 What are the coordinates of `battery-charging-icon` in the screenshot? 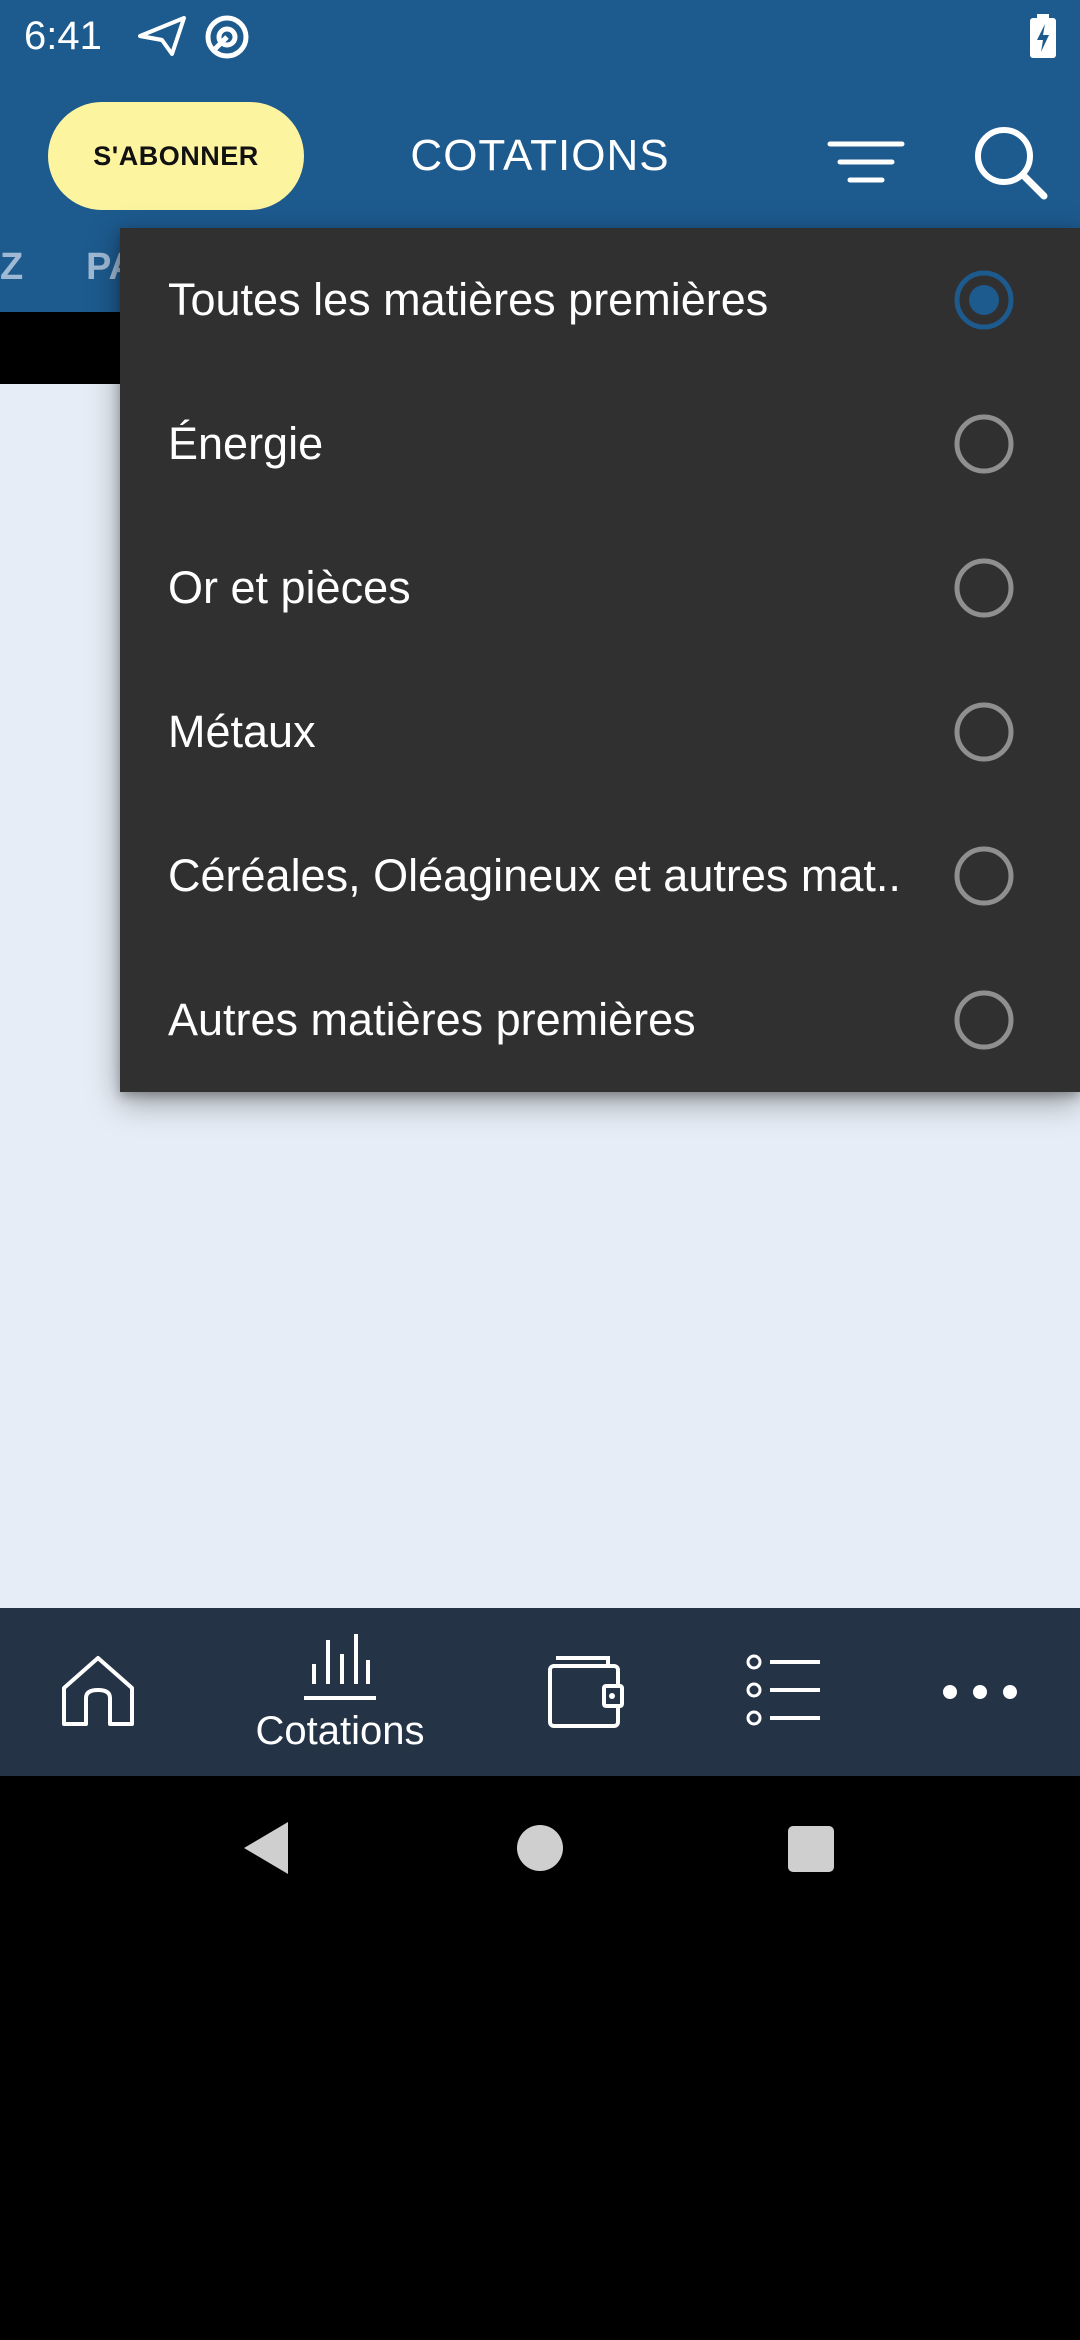 It's located at (1043, 36).